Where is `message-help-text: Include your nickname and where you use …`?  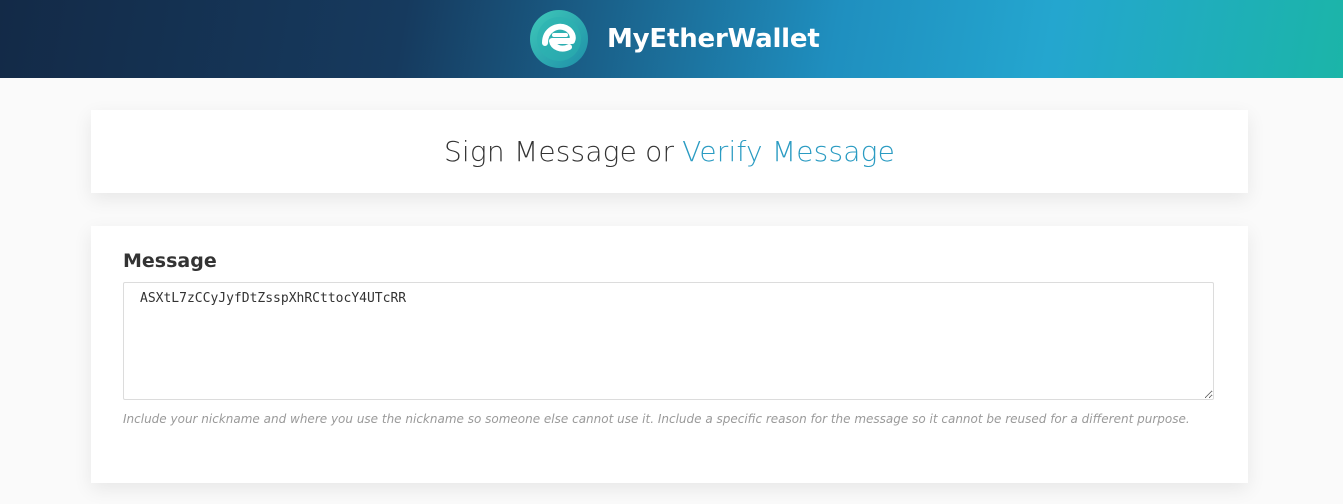 message-help-text: Include your nickname and where you use … is located at coordinates (656, 419).